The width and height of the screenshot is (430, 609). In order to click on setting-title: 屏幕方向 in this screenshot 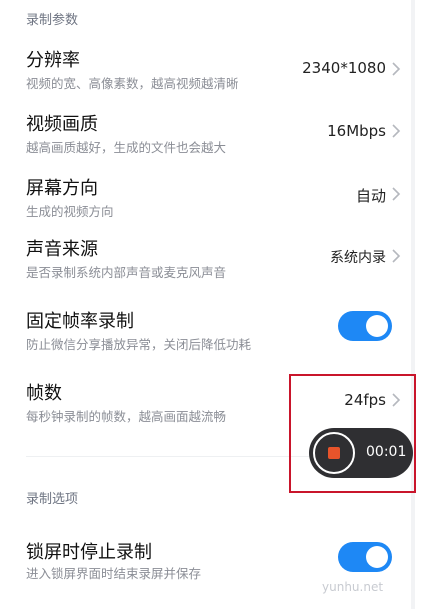, I will do `click(62, 188)`.